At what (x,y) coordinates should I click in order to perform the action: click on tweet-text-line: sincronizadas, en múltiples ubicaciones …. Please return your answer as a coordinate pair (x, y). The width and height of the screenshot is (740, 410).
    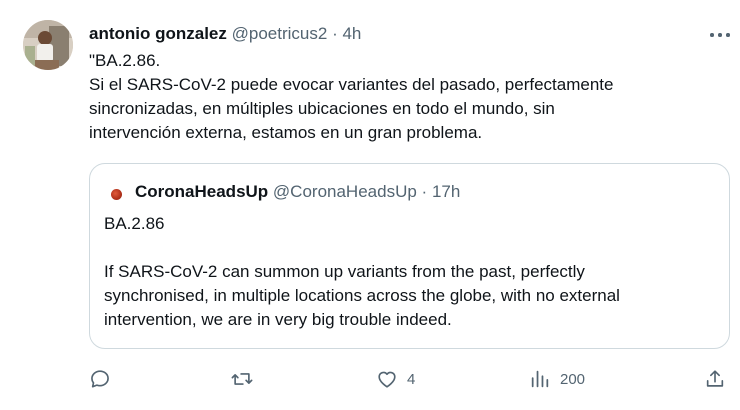
    Looking at the image, I should click on (322, 108).